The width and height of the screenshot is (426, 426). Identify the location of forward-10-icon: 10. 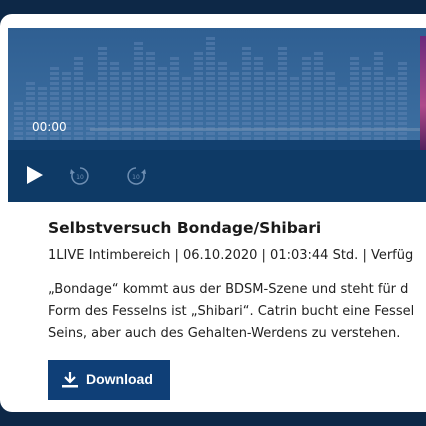
(136, 176).